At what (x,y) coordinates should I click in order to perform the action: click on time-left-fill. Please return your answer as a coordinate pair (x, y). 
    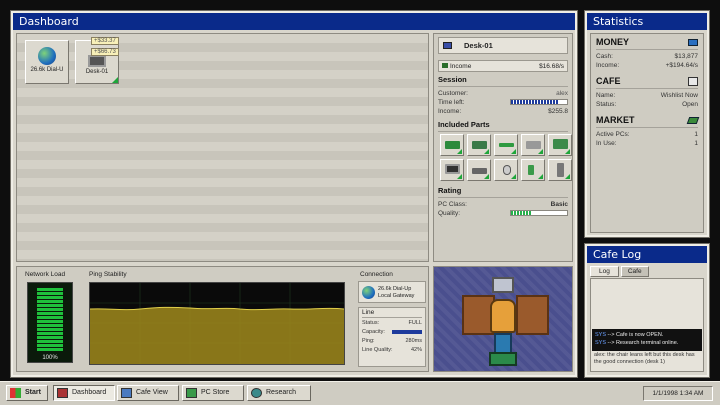
    Looking at the image, I should click on (535, 102).